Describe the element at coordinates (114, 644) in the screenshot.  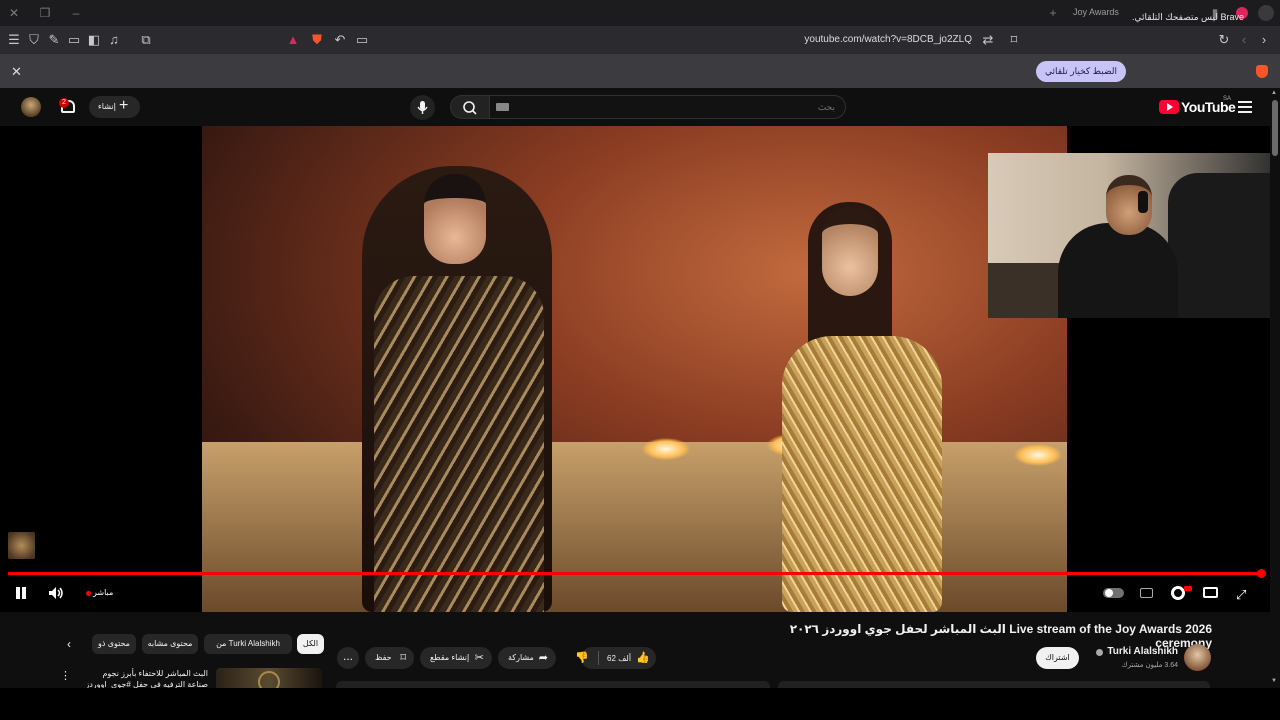
I see `chip-related: محتوى ذو صلة` at that location.